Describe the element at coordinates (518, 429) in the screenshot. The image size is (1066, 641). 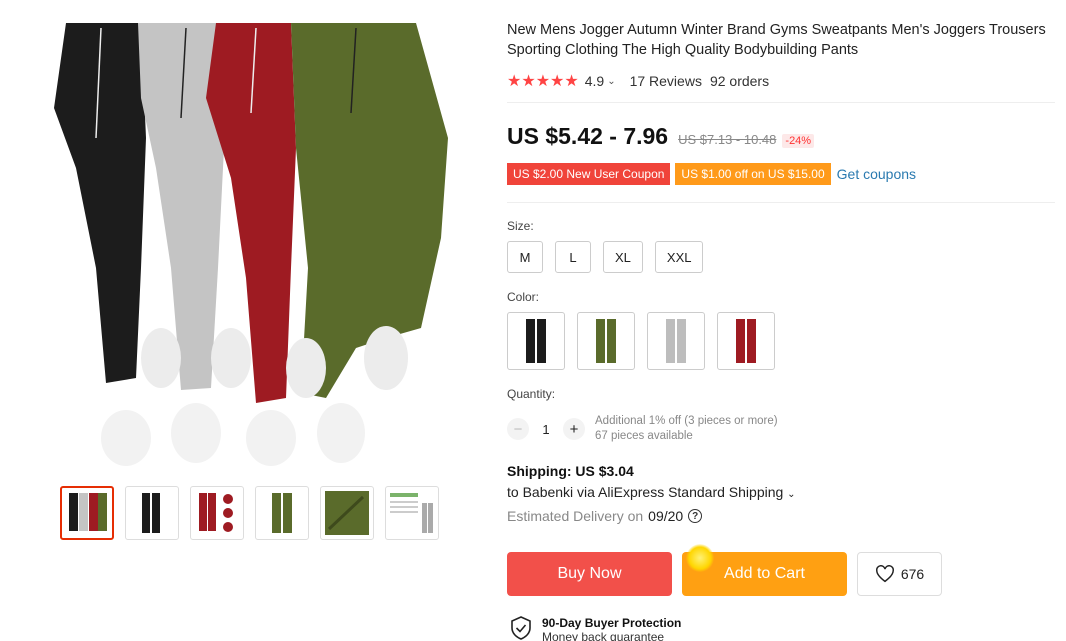
I see `quantity-decrease-button: −` at that location.